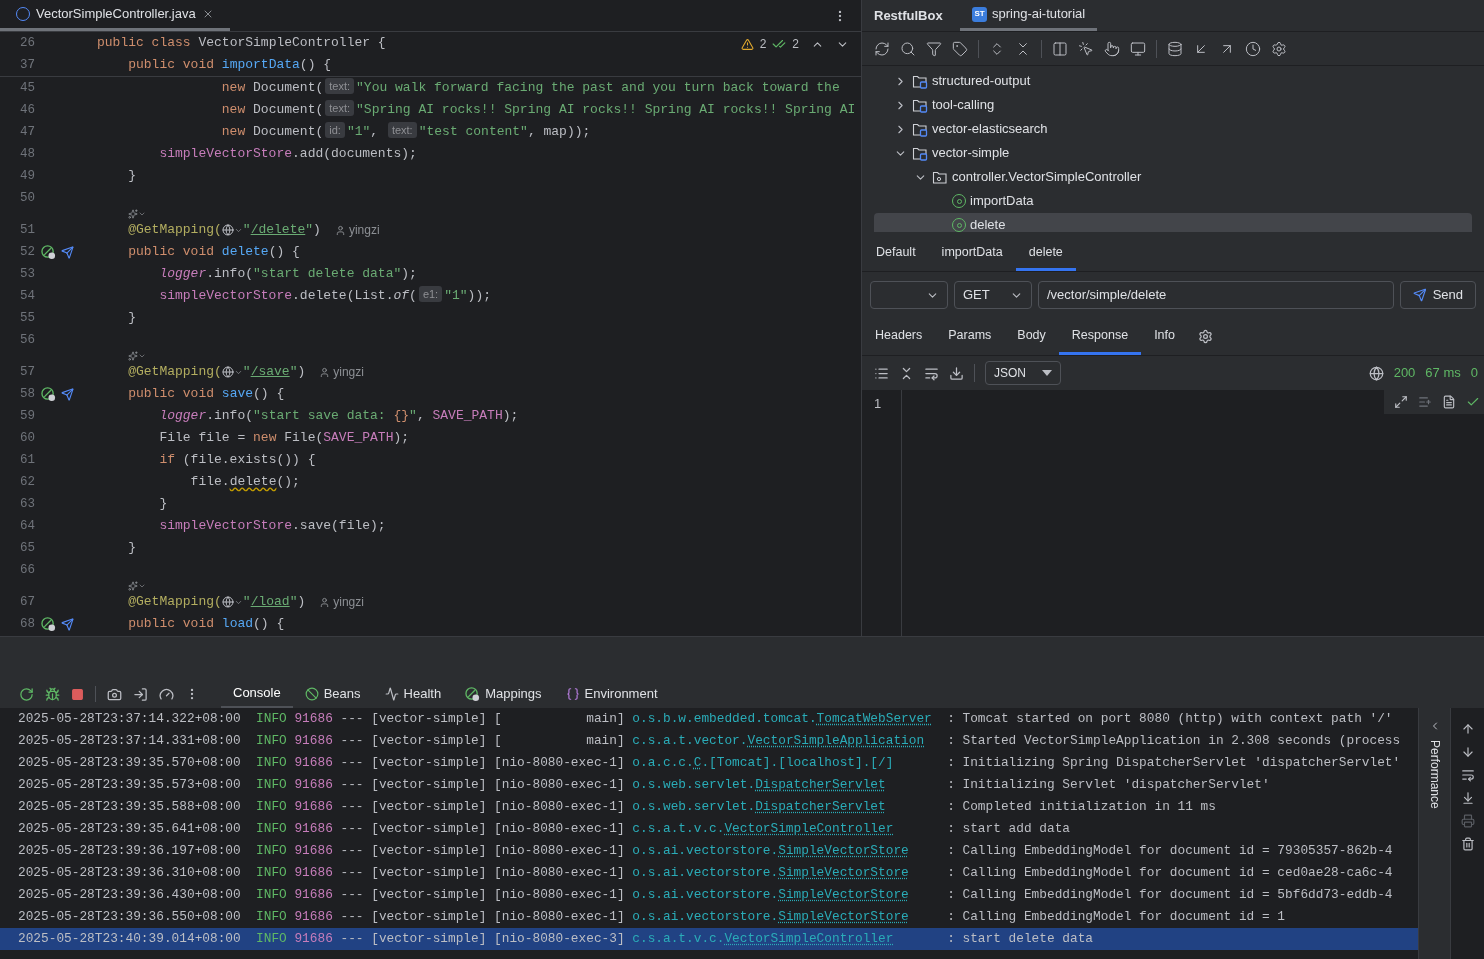 This screenshot has height=959, width=1484. What do you see at coordinates (340, 230) in the screenshot?
I see `author-icon` at bounding box center [340, 230].